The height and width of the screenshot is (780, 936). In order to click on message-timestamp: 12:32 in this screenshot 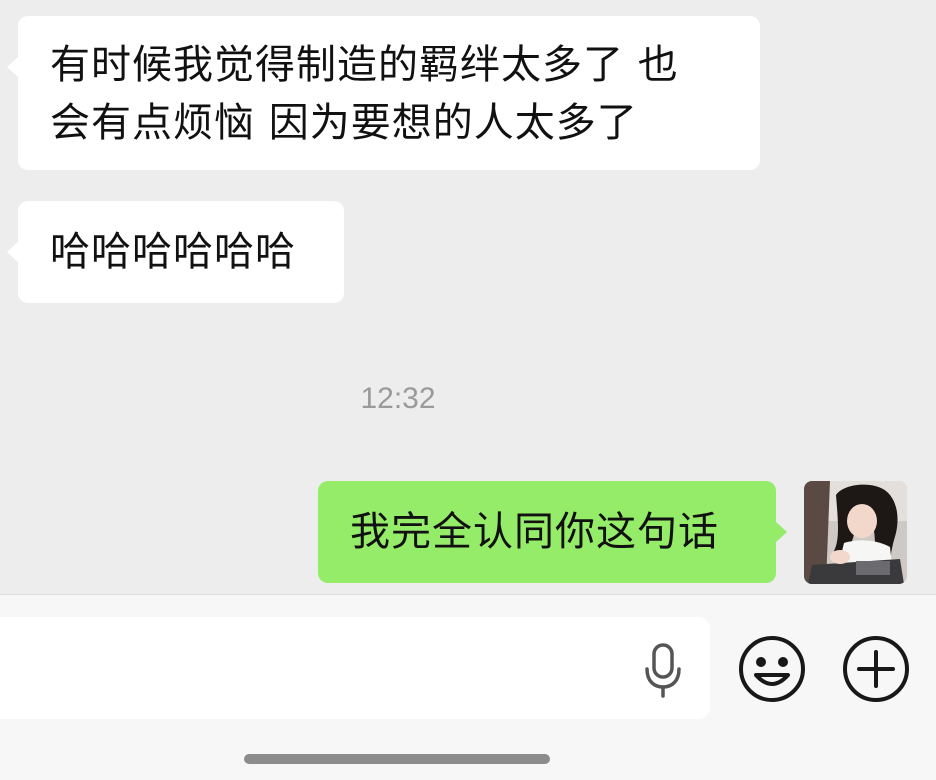, I will do `click(398, 398)`.